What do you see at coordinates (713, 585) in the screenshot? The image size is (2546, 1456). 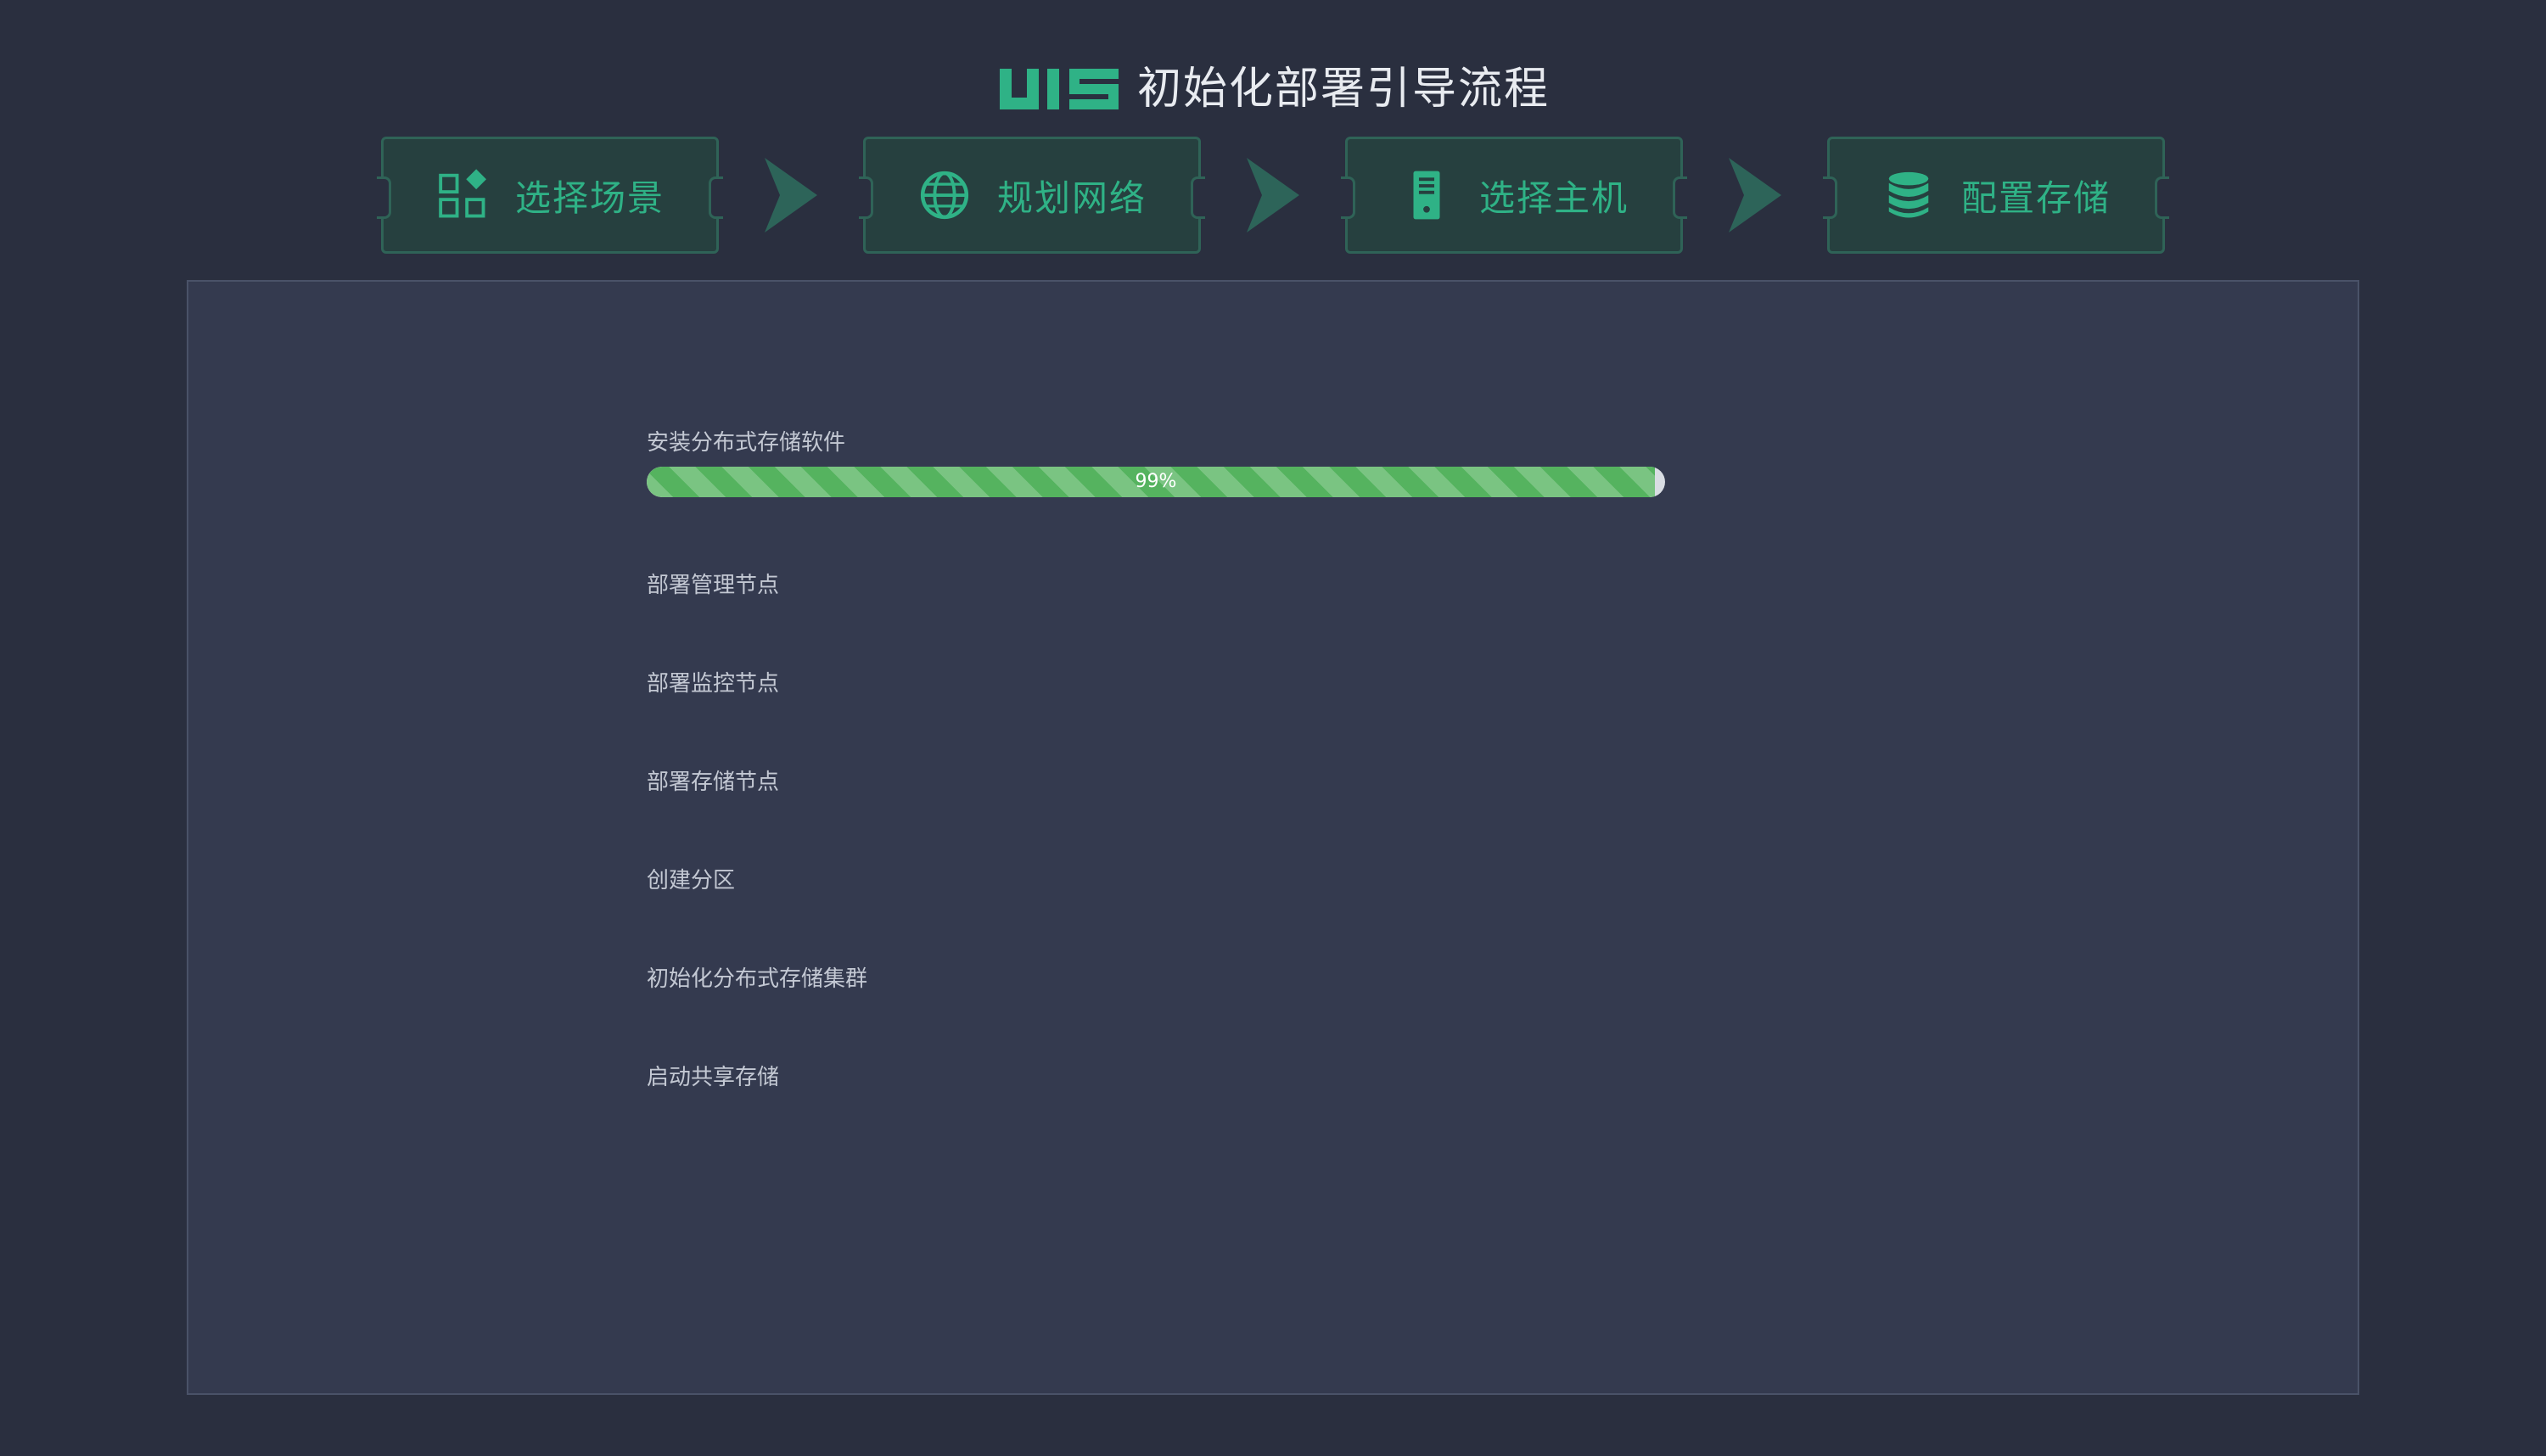 I see `task-label: 部署管理节点` at bounding box center [713, 585].